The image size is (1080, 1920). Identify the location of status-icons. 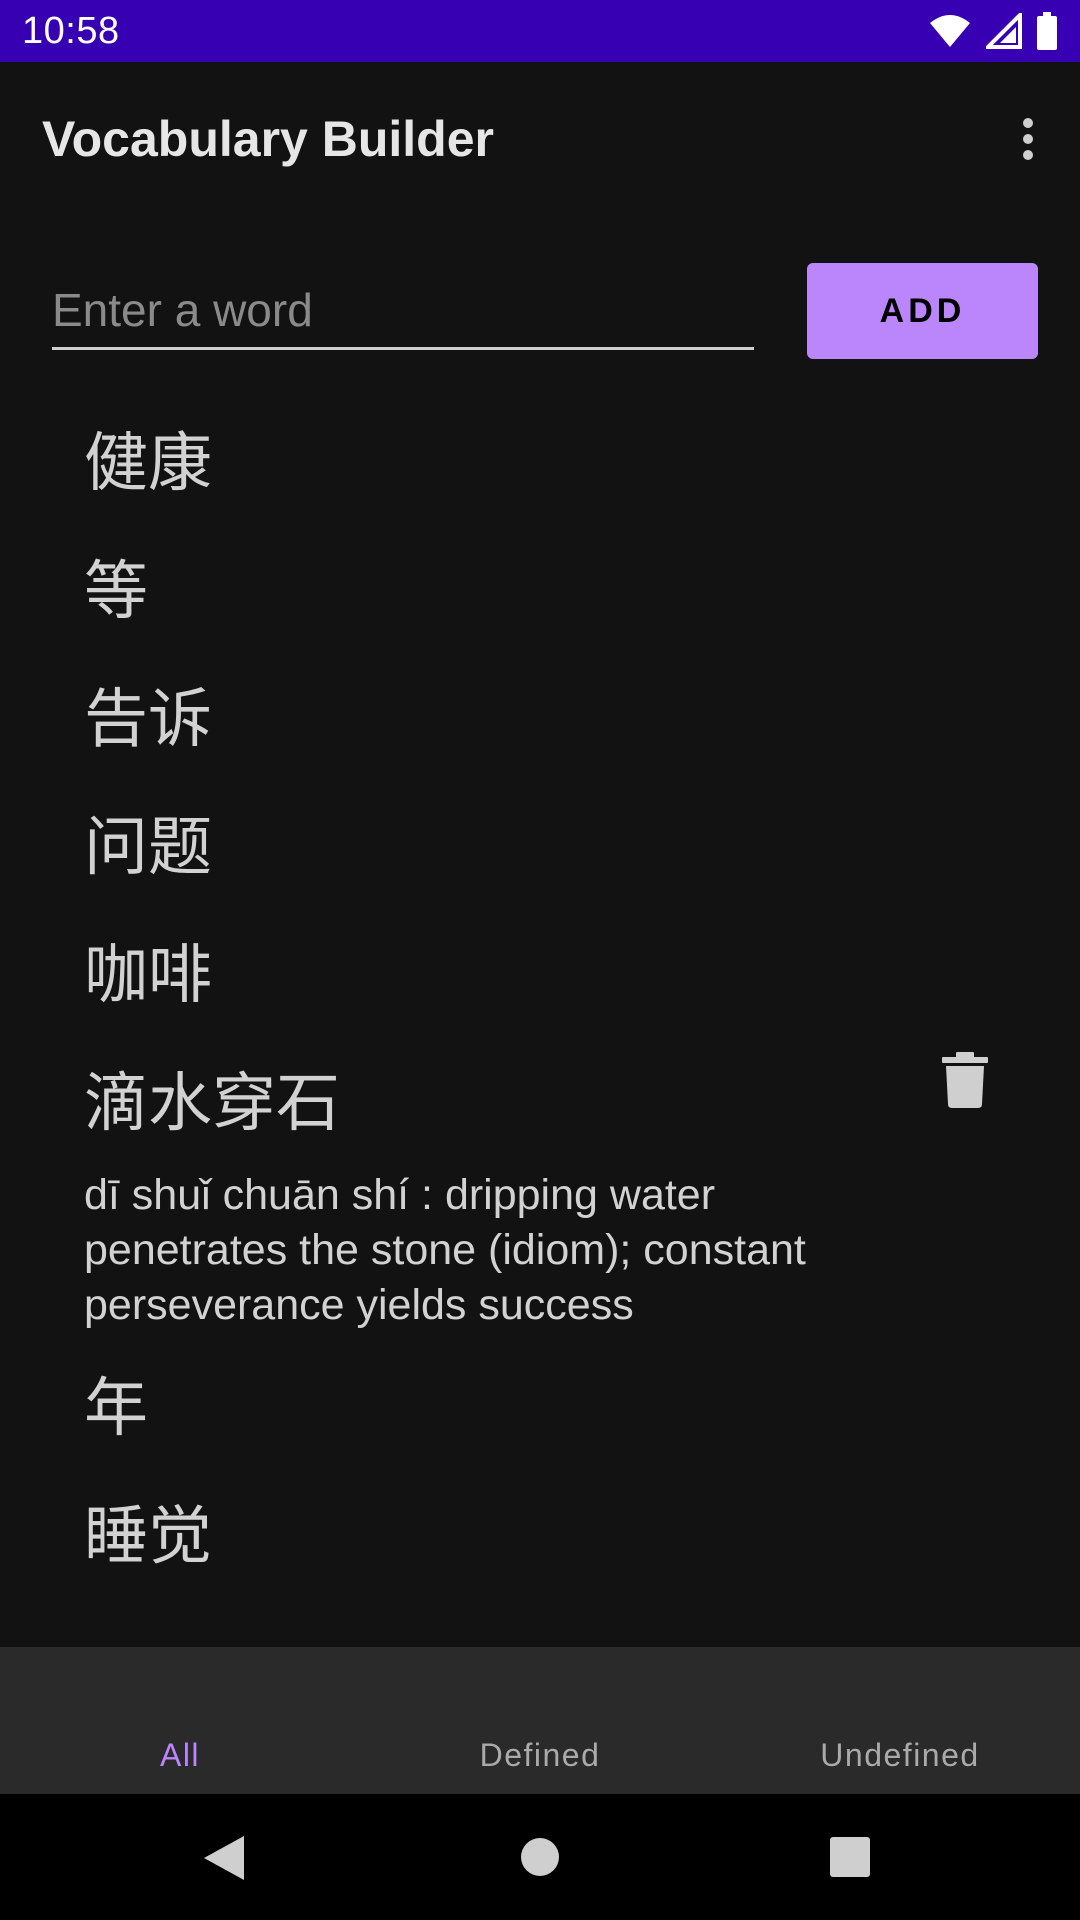
(993, 31).